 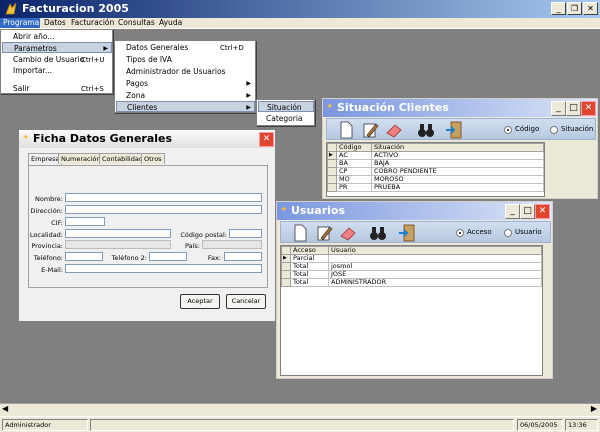 What do you see at coordinates (460, 233) in the screenshot?
I see `radio-acceso` at bounding box center [460, 233].